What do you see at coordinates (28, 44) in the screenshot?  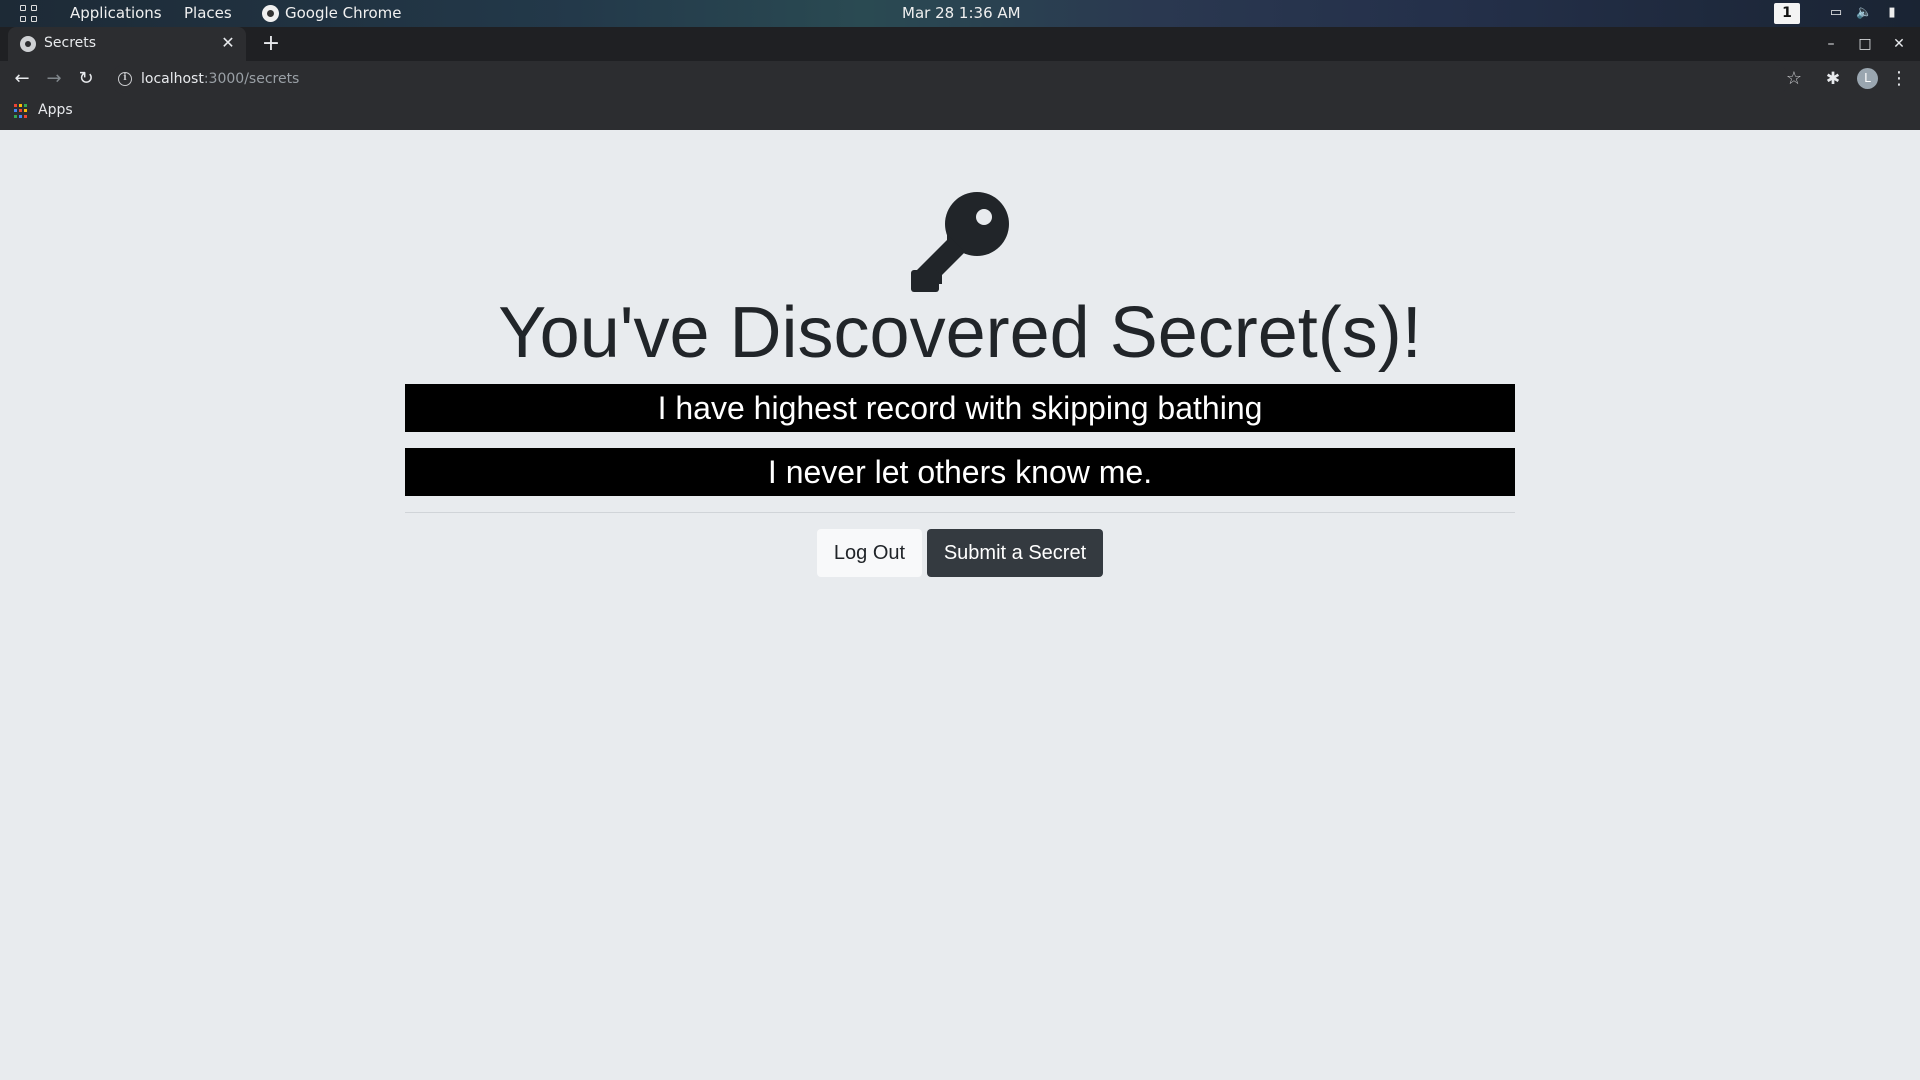 I see `globe-icon` at bounding box center [28, 44].